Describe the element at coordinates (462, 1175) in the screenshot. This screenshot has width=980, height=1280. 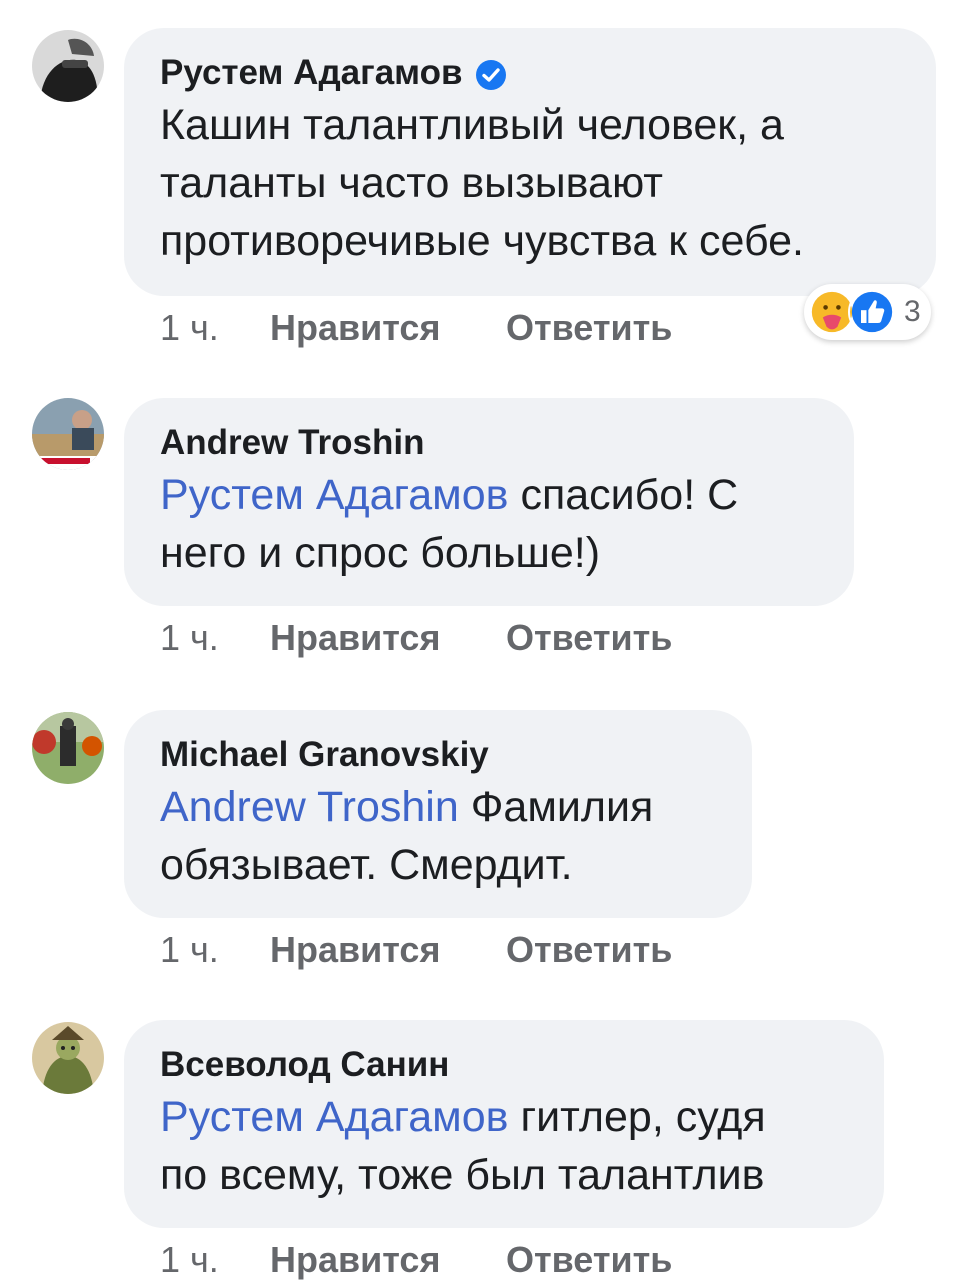
I see `comment-line: по всему, тоже был талантлив` at that location.